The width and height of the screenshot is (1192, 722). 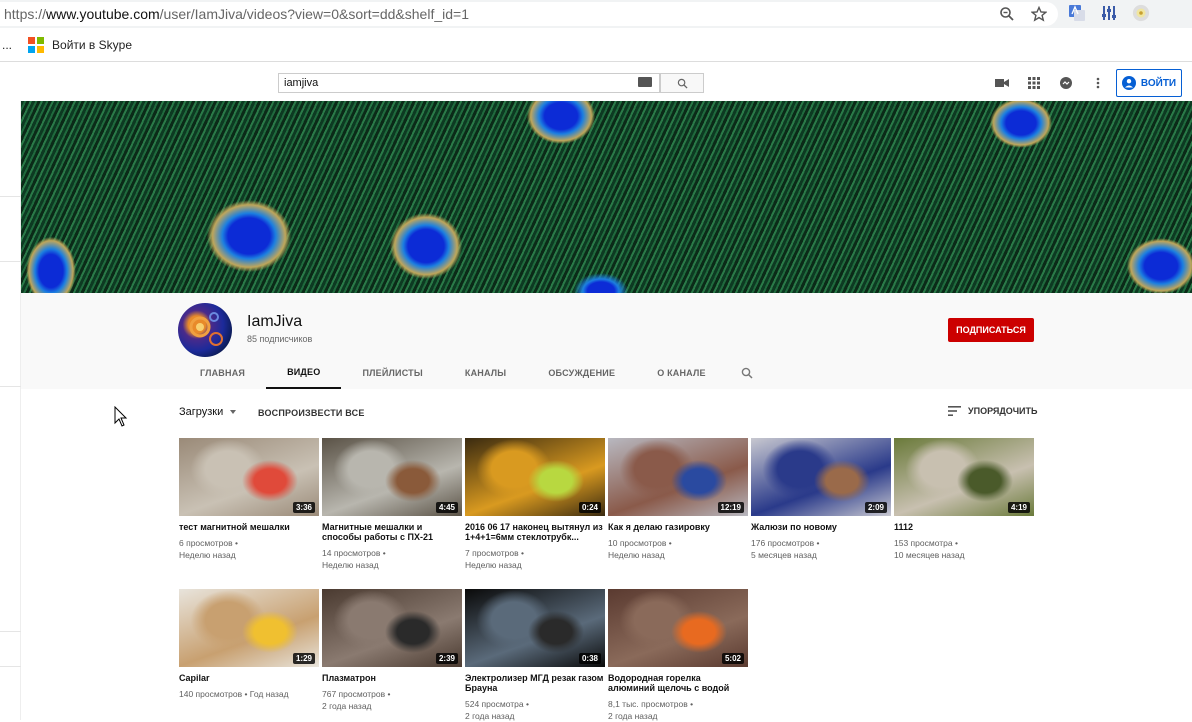 I want to click on guide-strip, so click(x=10, y=410).